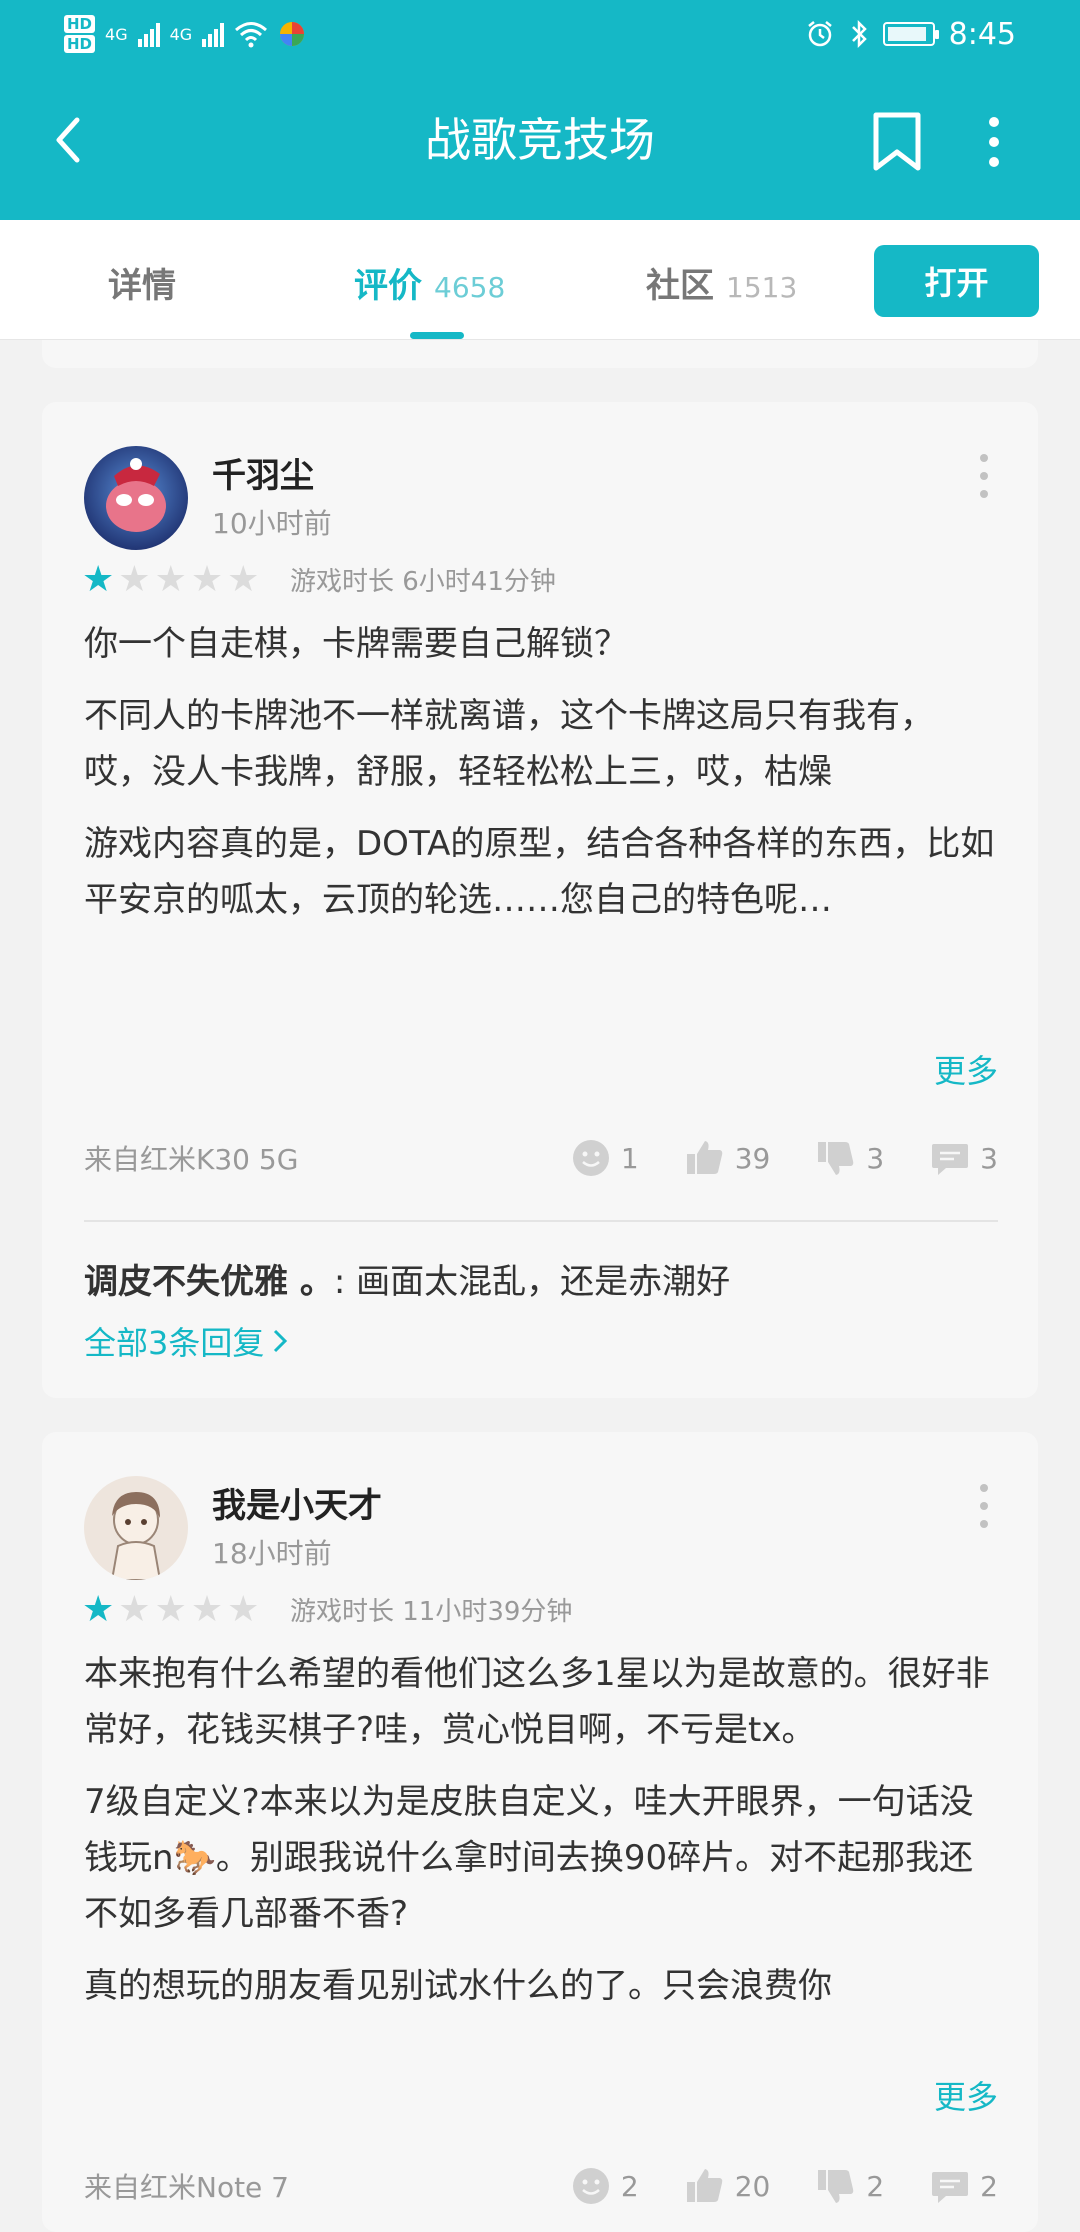  What do you see at coordinates (540, 354) in the screenshot?
I see `previous-card-edge` at bounding box center [540, 354].